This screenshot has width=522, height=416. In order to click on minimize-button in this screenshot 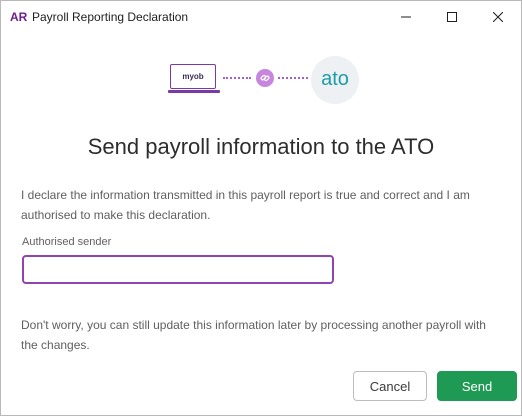, I will do `click(406, 16)`.